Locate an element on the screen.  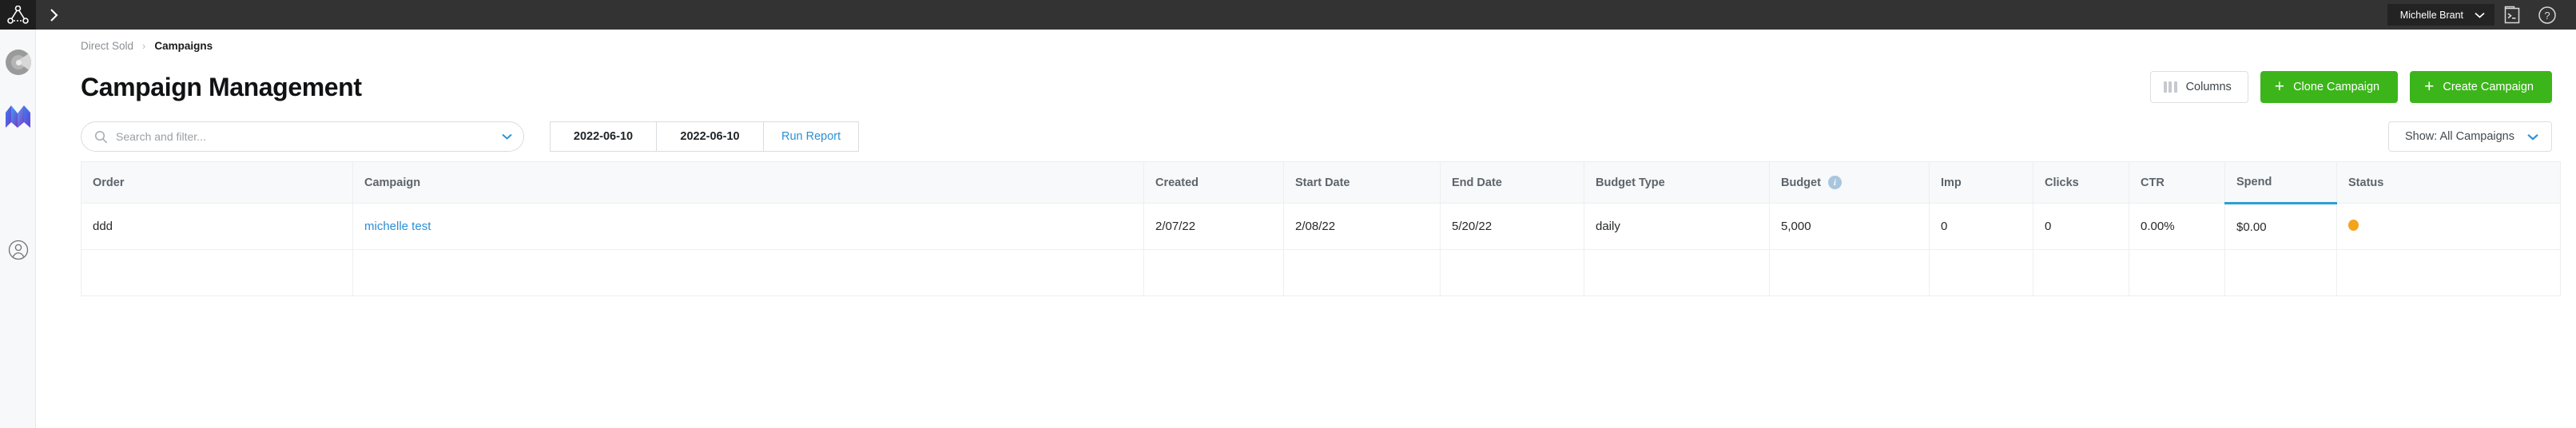
cell-status is located at coordinates (2448, 226).